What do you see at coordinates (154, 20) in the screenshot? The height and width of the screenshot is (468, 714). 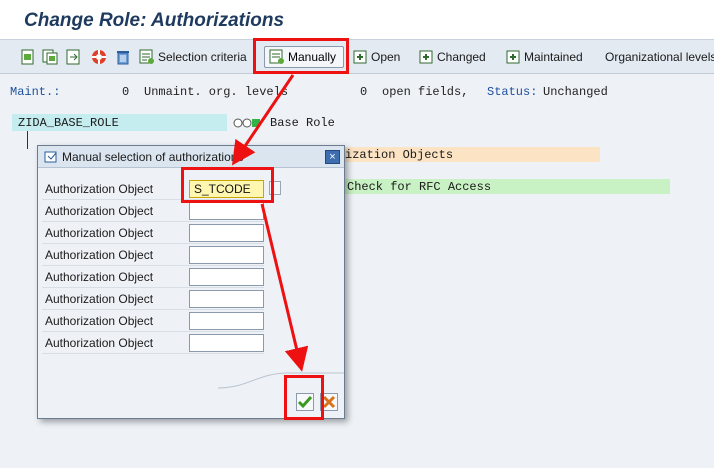 I see `page-title: Change Role: Authorizations` at bounding box center [154, 20].